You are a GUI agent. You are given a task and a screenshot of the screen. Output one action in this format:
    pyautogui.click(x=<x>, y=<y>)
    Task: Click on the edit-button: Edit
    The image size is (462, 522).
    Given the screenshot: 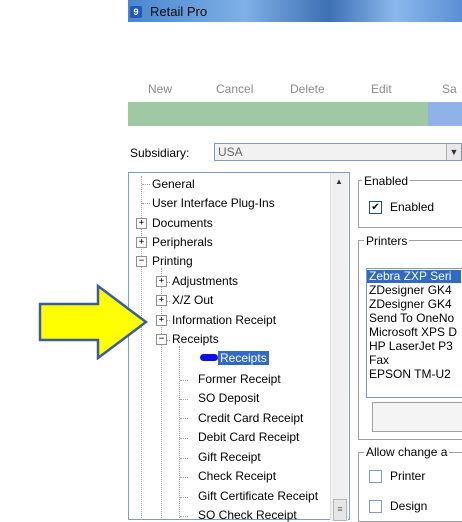 What is the action you would take?
    pyautogui.click(x=381, y=89)
    